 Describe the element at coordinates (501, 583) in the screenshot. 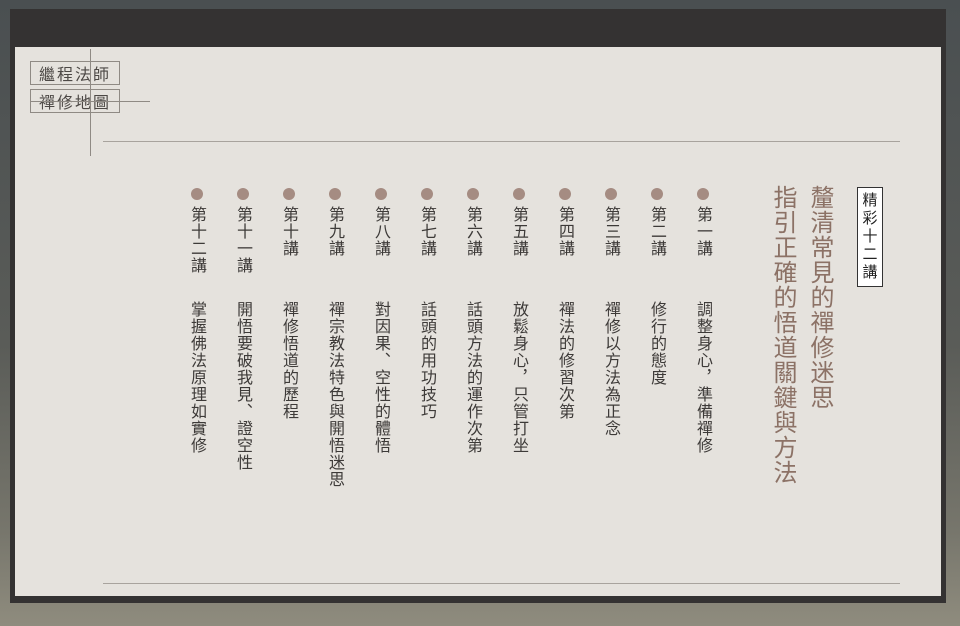

I see `bottom-divider` at that location.